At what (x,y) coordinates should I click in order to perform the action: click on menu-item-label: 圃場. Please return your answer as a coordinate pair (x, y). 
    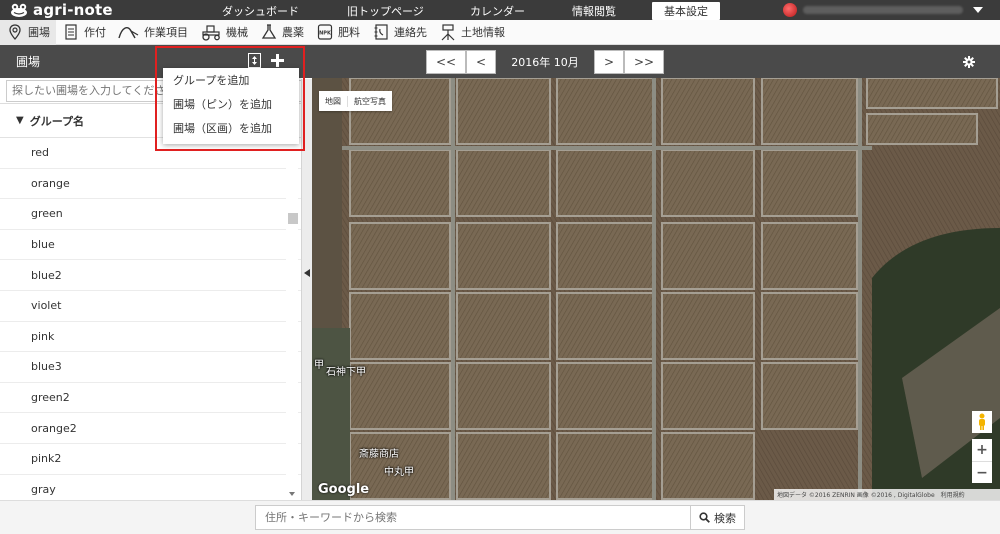
    Looking at the image, I should click on (39, 32).